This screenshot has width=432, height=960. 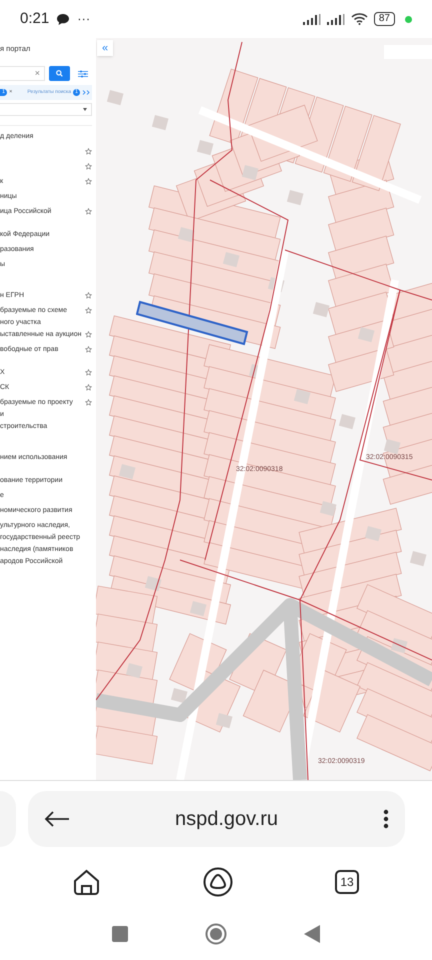 What do you see at coordinates (226, 819) in the screenshot?
I see `url-text: nspd.gov.ru` at bounding box center [226, 819].